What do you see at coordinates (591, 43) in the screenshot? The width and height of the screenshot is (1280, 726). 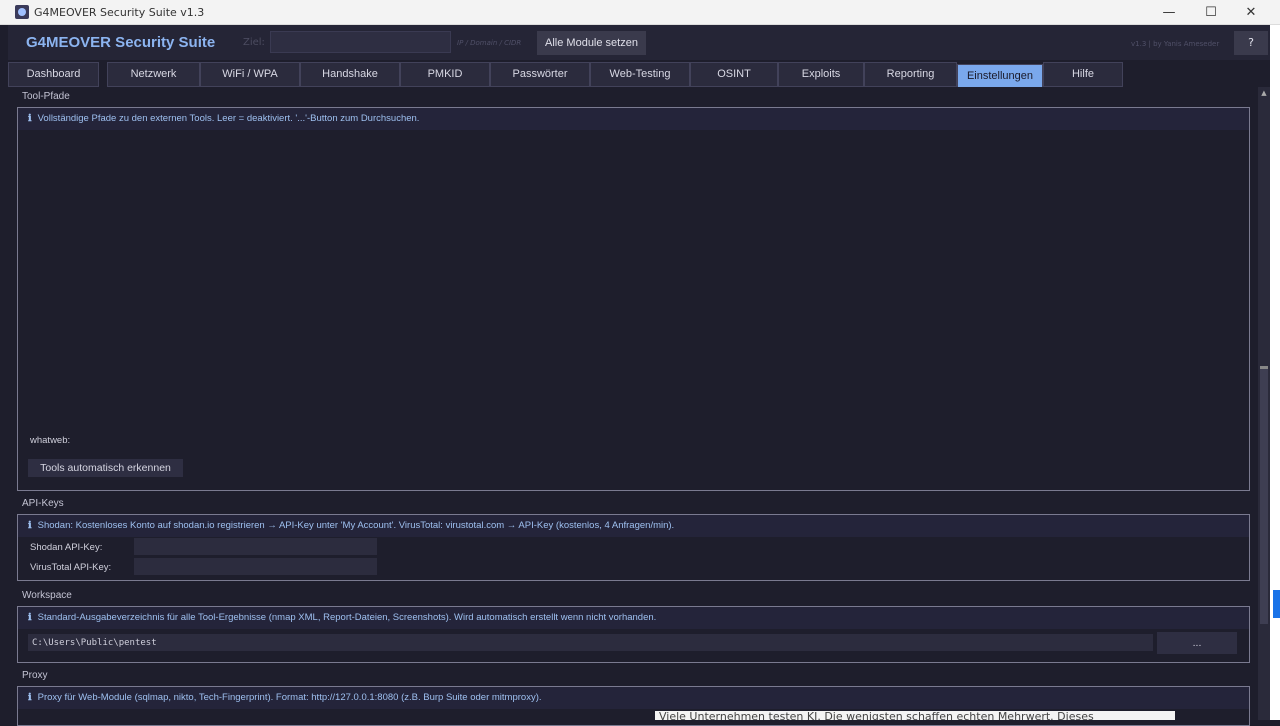 I see `set-all-modules-button: Alle Module setzen` at bounding box center [591, 43].